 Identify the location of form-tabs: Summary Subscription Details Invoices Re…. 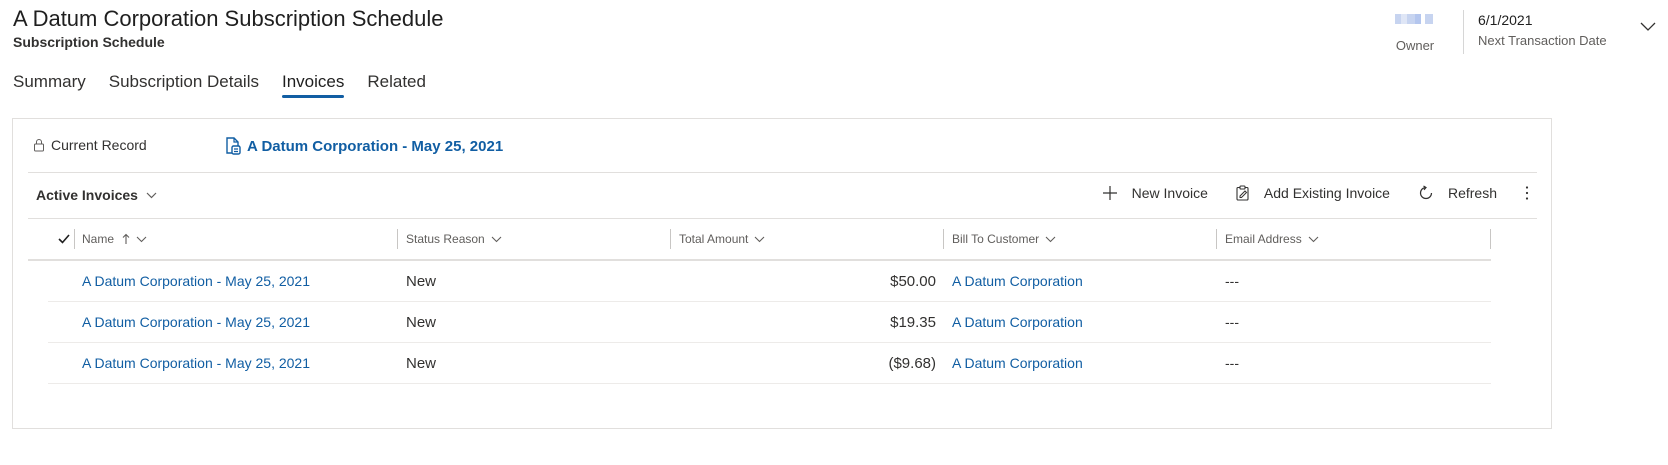
(231, 85).